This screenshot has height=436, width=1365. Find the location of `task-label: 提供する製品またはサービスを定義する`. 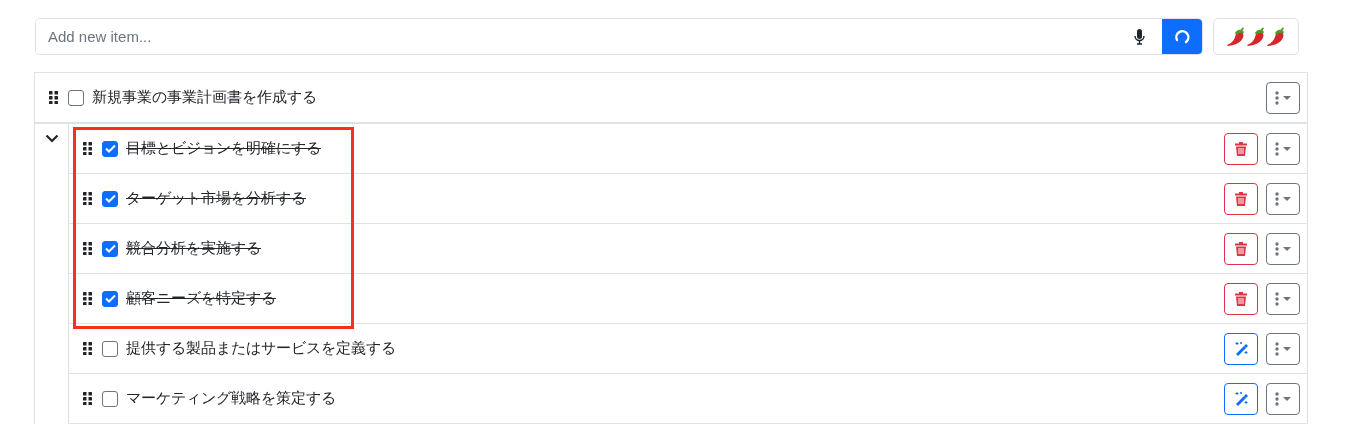

task-label: 提供する製品またはサービスを定義する is located at coordinates (261, 348).